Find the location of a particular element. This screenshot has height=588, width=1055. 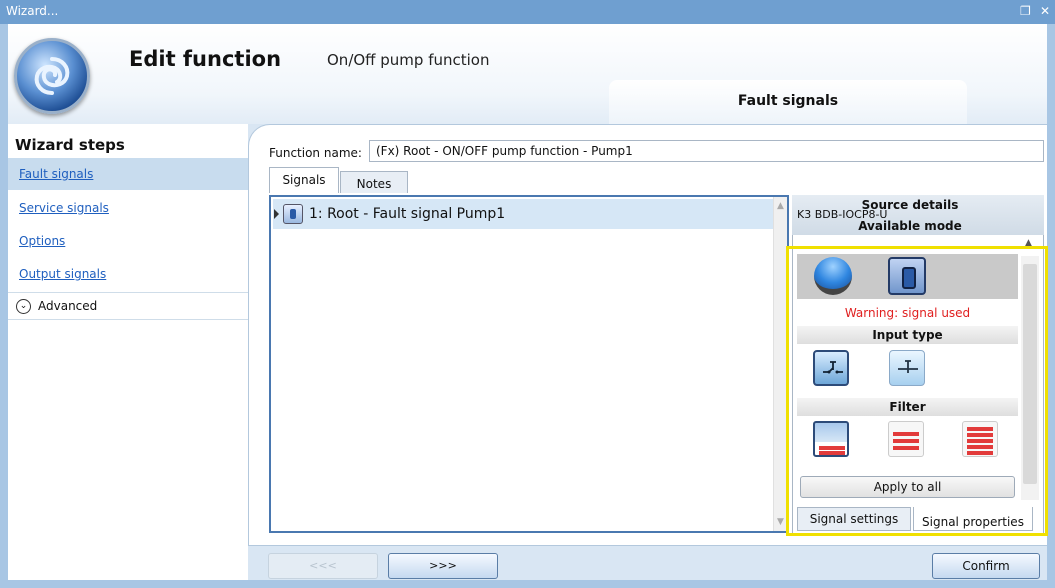

nav-item-output-signals: Output signals is located at coordinates (128, 274).